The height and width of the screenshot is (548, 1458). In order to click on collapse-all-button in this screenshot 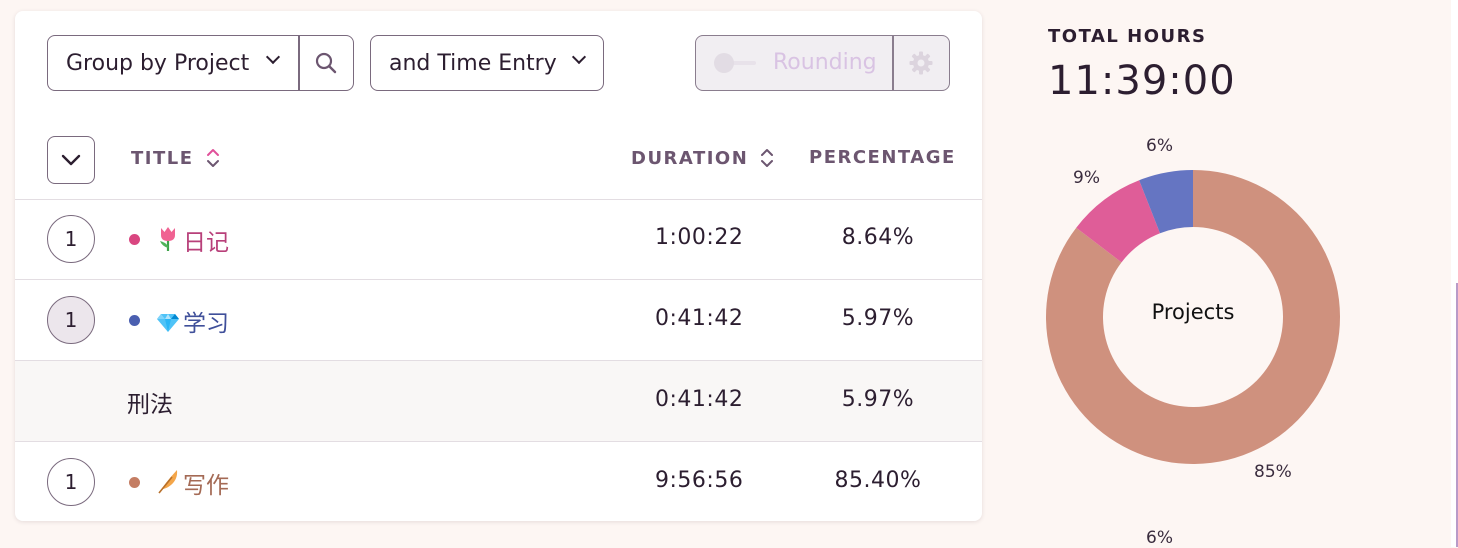, I will do `click(71, 160)`.